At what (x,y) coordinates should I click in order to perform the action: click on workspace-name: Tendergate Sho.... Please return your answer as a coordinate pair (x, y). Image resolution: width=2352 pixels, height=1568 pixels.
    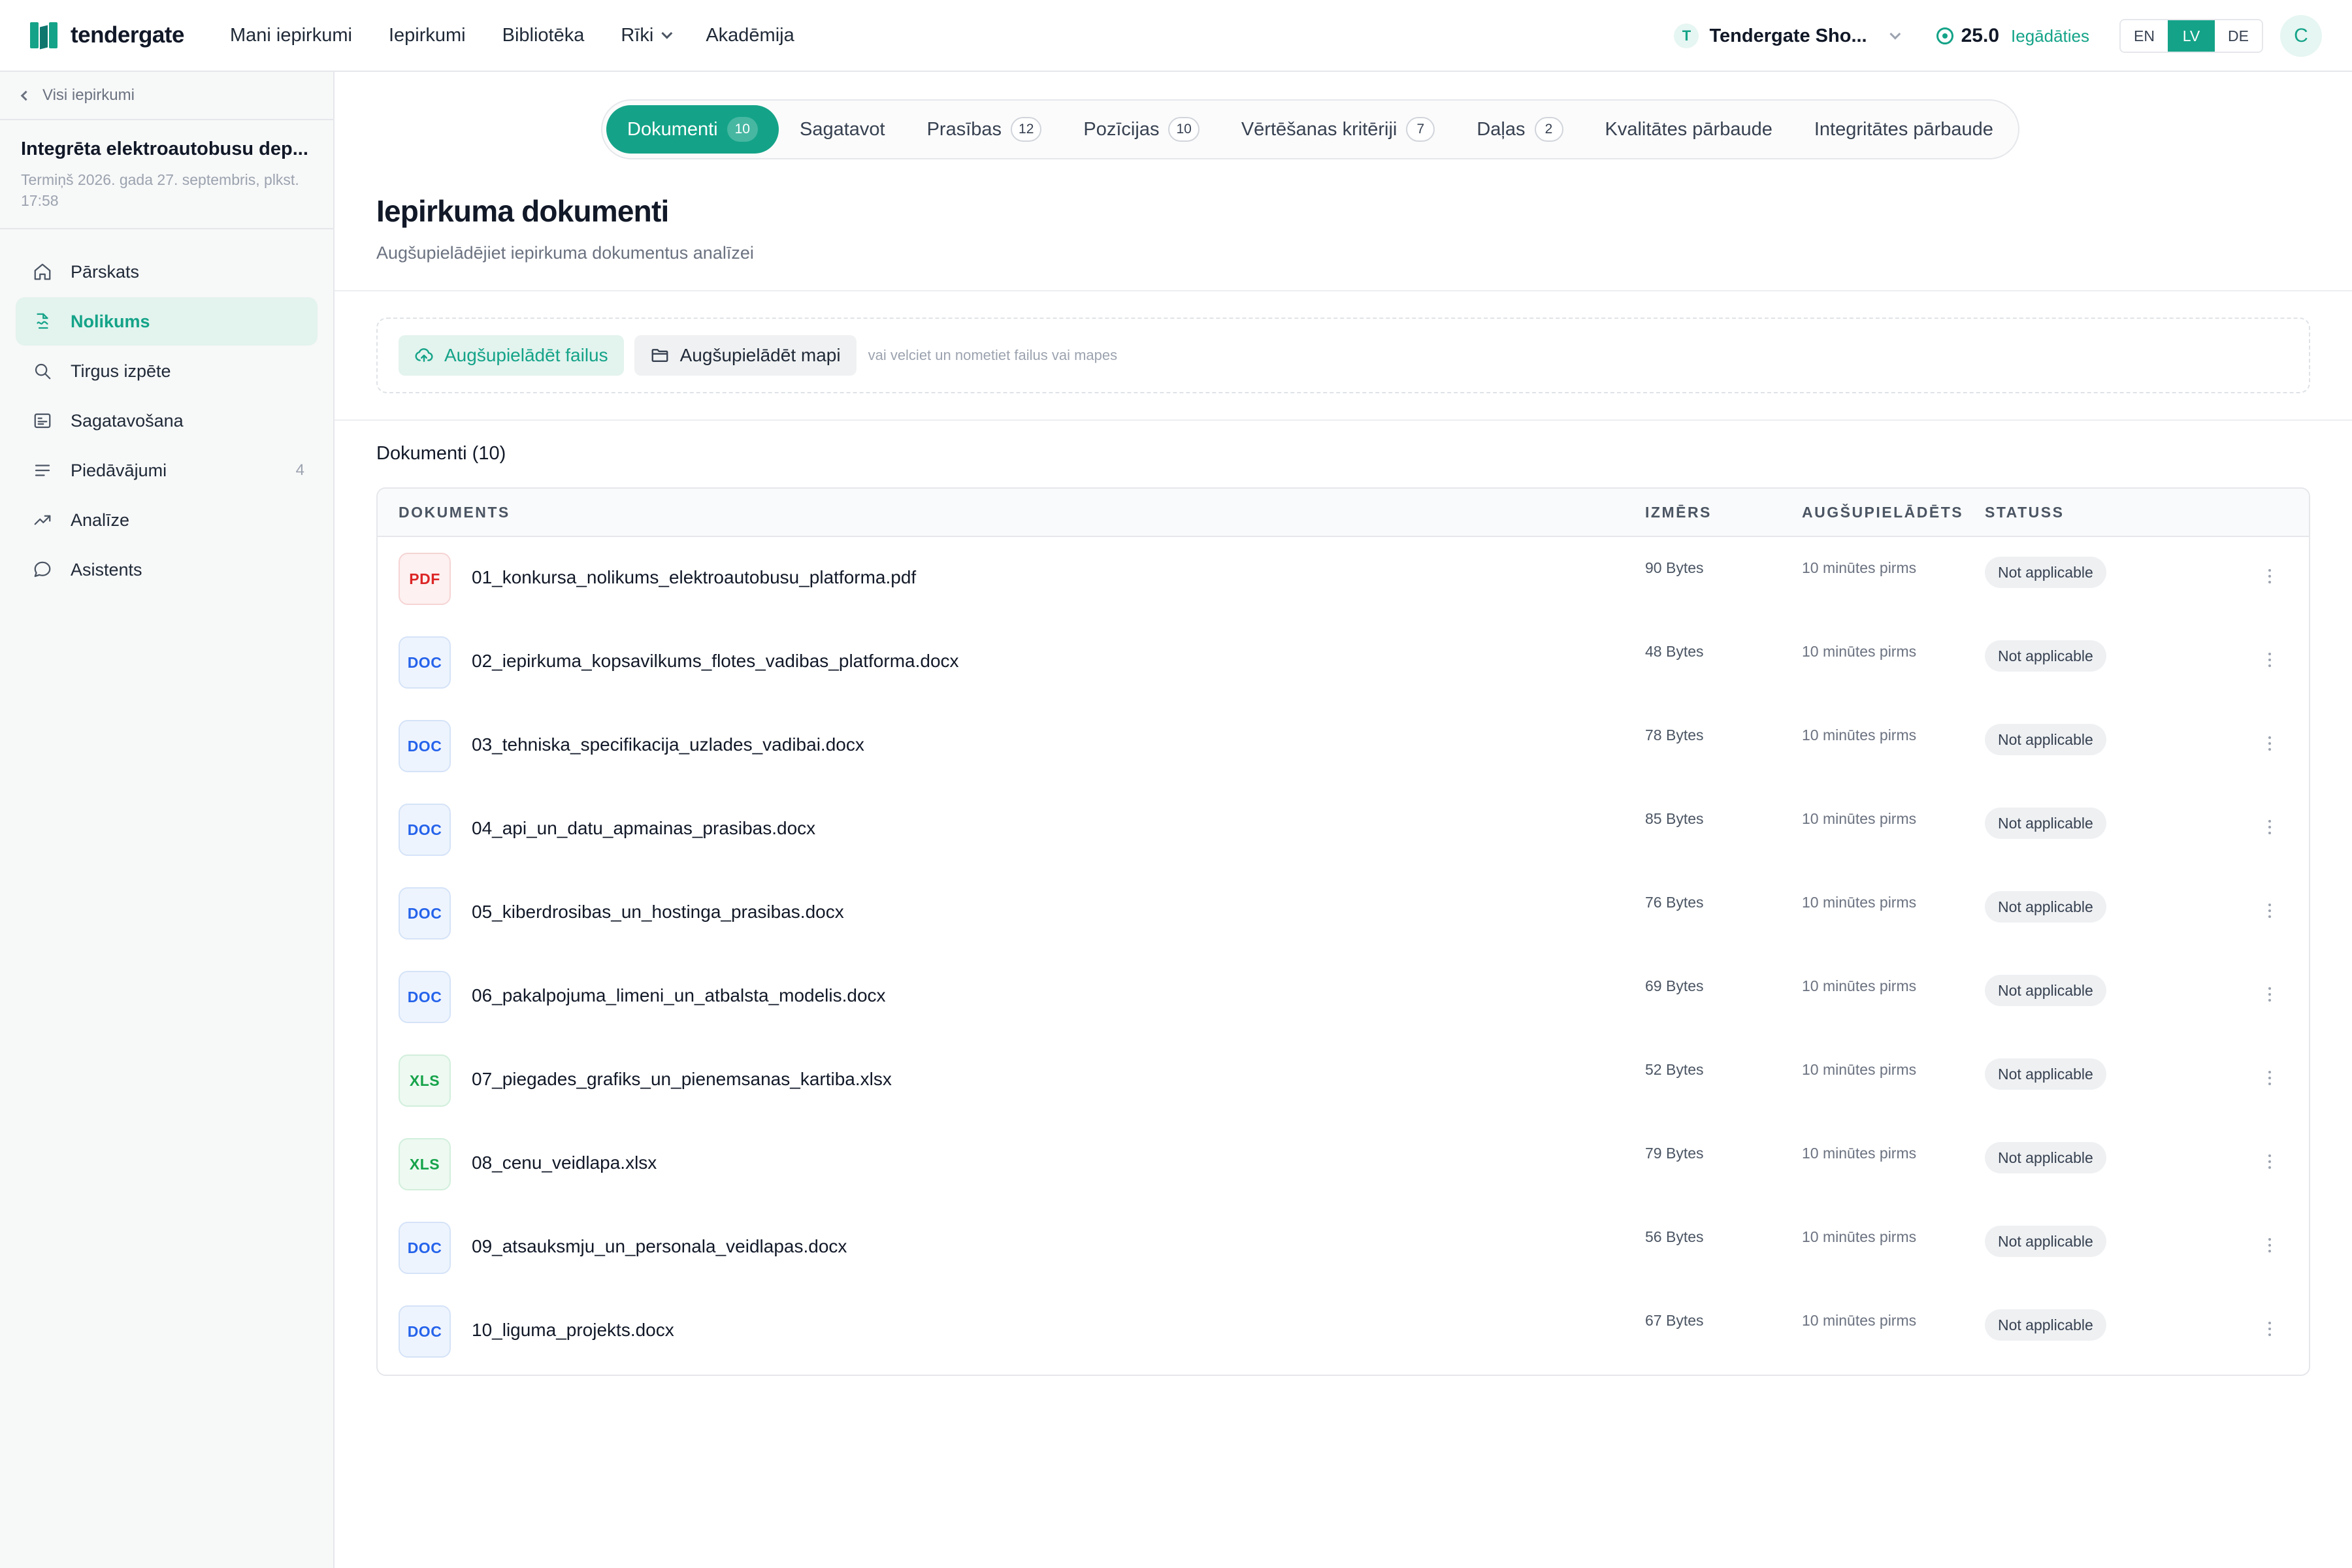
    Looking at the image, I should click on (1788, 35).